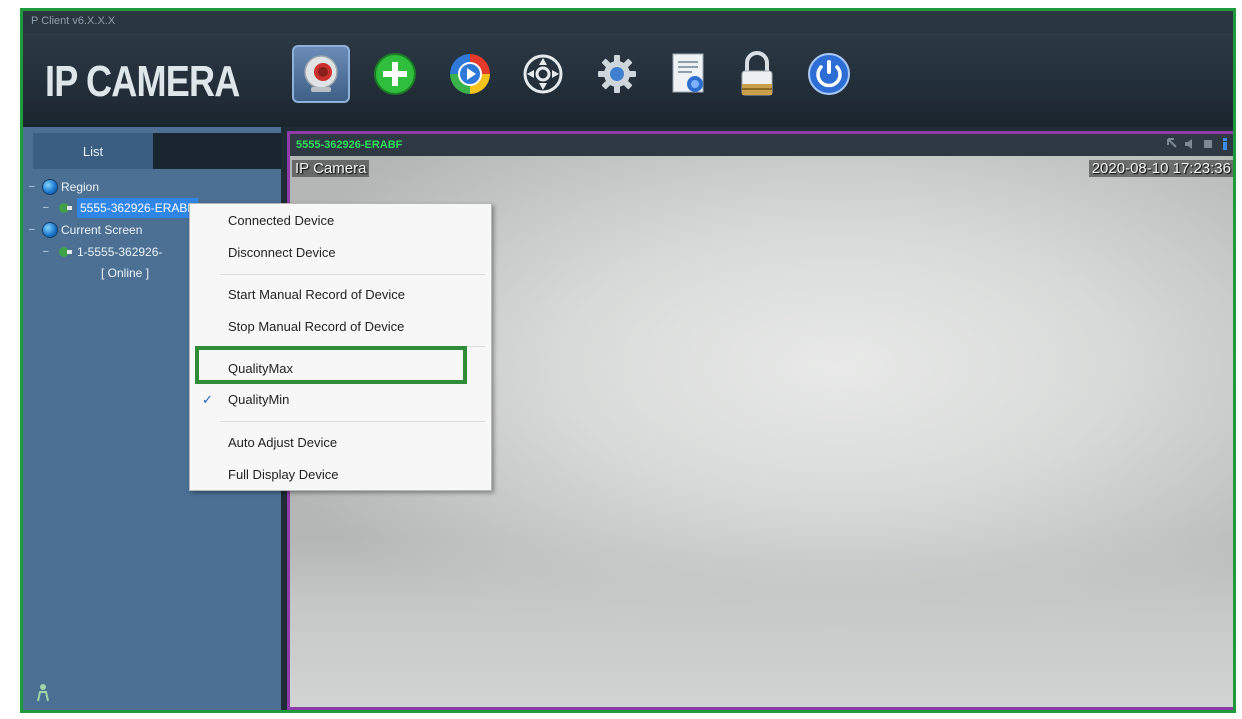 The width and height of the screenshot is (1242, 719). Describe the element at coordinates (259, 399) in the screenshot. I see `menu-item-label: QualityMin` at that location.